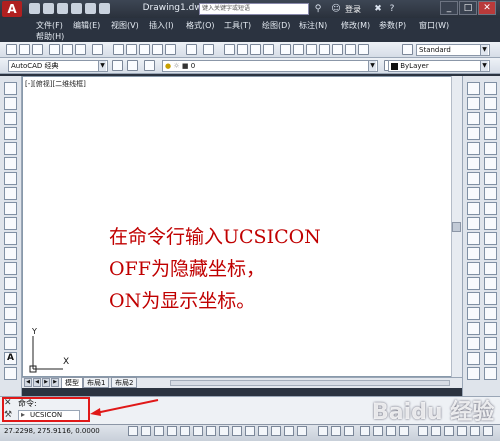 The width and height of the screenshot is (500, 441). What do you see at coordinates (237, 25) in the screenshot?
I see `menu-tools: 工具(T)` at bounding box center [237, 25].